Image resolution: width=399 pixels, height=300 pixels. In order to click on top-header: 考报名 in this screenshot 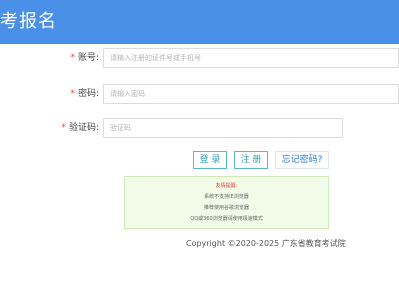, I will do `click(199, 22)`.